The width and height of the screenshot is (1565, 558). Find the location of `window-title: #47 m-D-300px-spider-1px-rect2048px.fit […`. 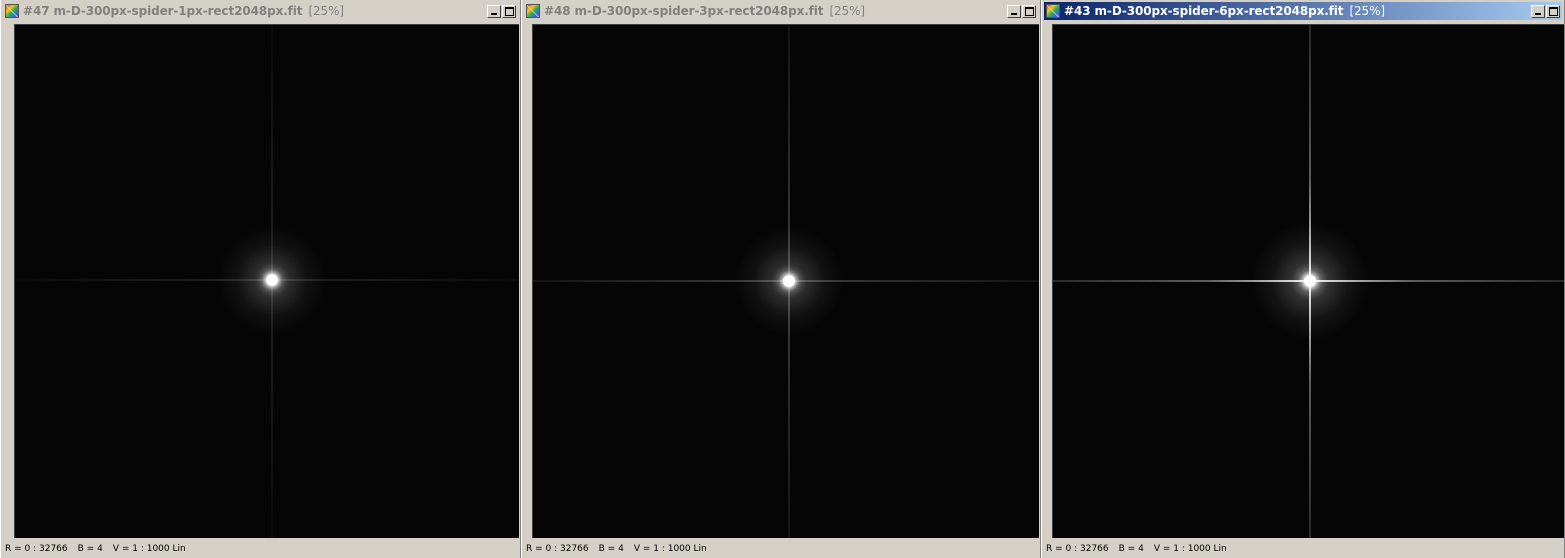

window-title: #47 m-D-300px-spider-1px-rect2048px.fit [… is located at coordinates (254, 11).